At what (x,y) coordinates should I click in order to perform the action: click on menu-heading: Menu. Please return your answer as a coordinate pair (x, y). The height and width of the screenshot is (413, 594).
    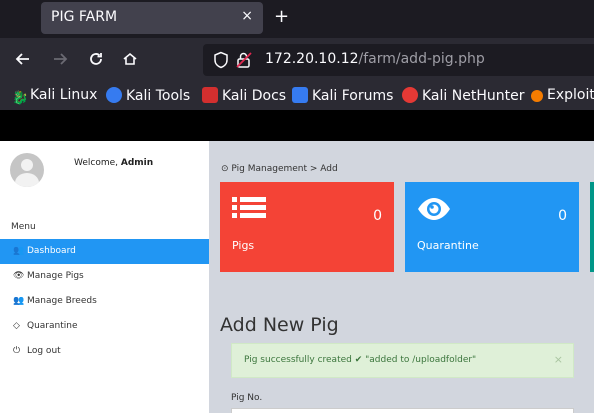
    Looking at the image, I should click on (23, 227).